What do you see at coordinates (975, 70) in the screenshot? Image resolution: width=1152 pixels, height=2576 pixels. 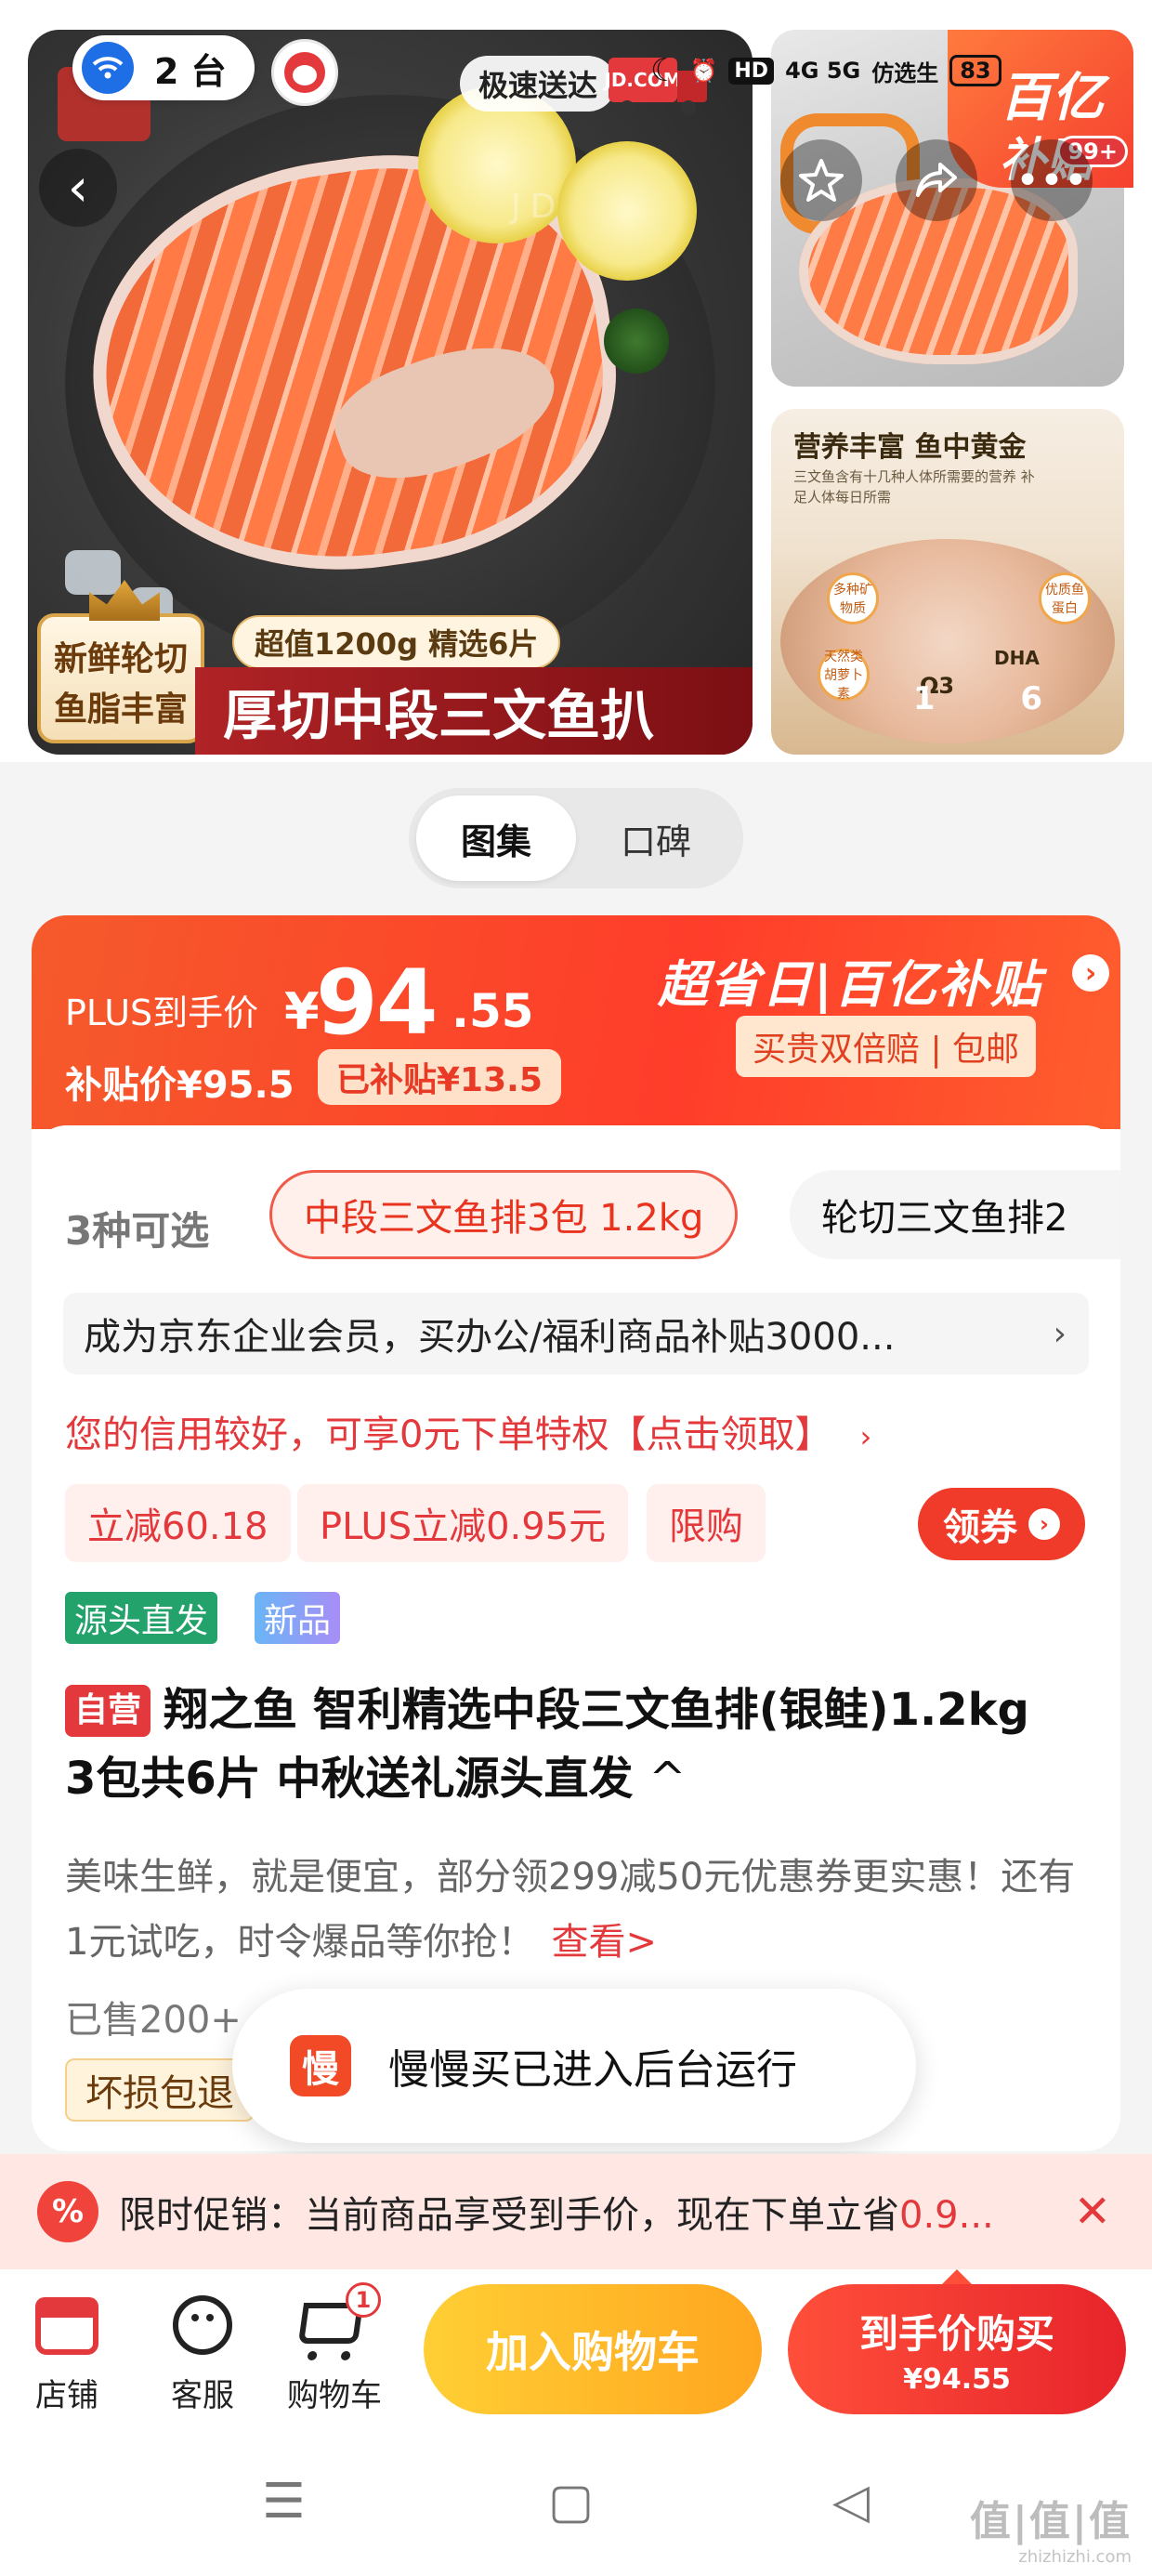 I see `battery-icon: 83` at bounding box center [975, 70].